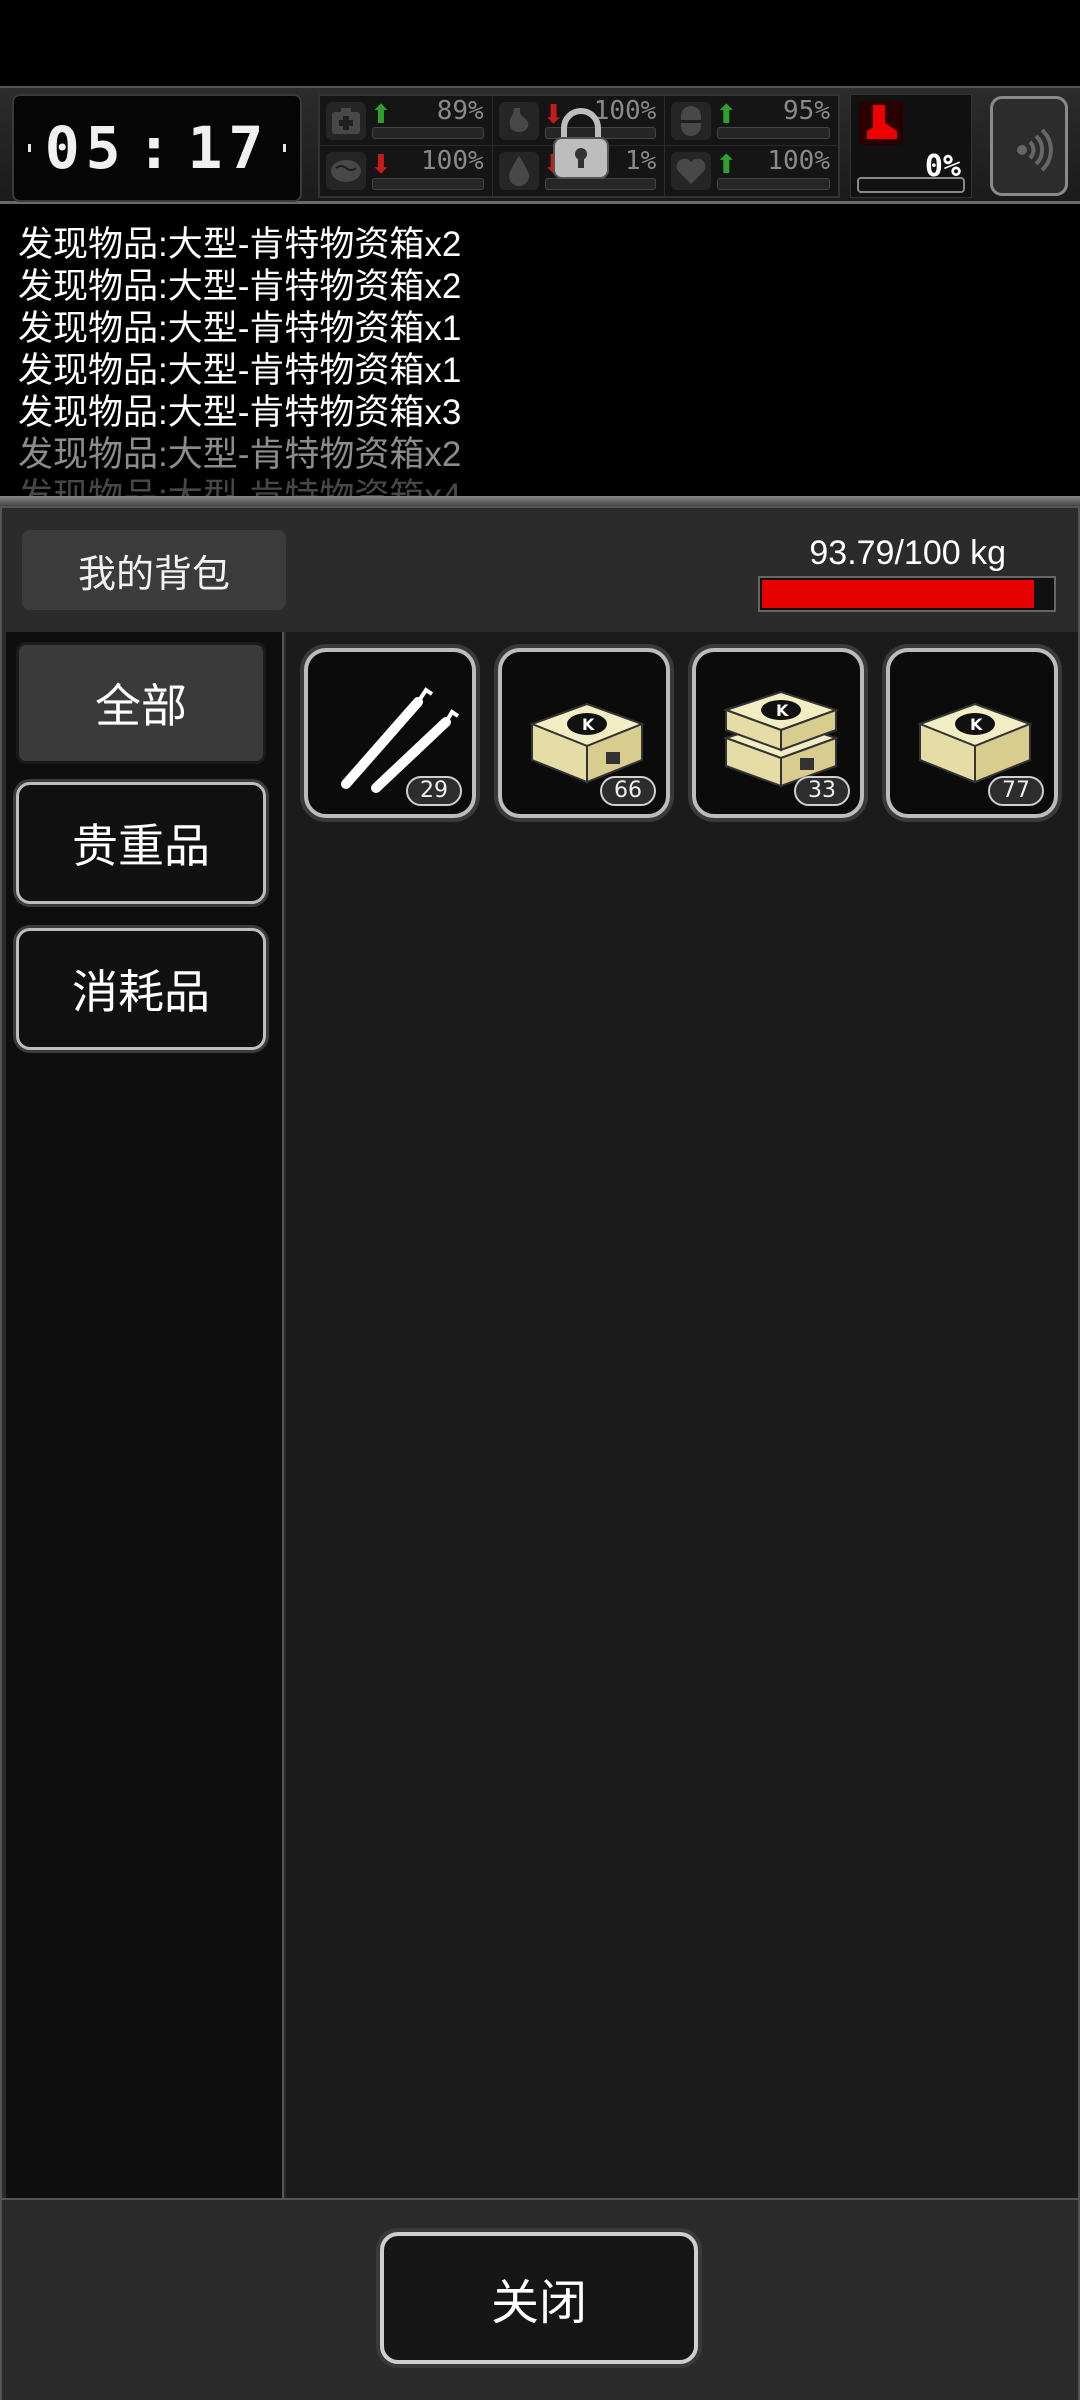  What do you see at coordinates (881, 123) in the screenshot?
I see `boot-icon` at bounding box center [881, 123].